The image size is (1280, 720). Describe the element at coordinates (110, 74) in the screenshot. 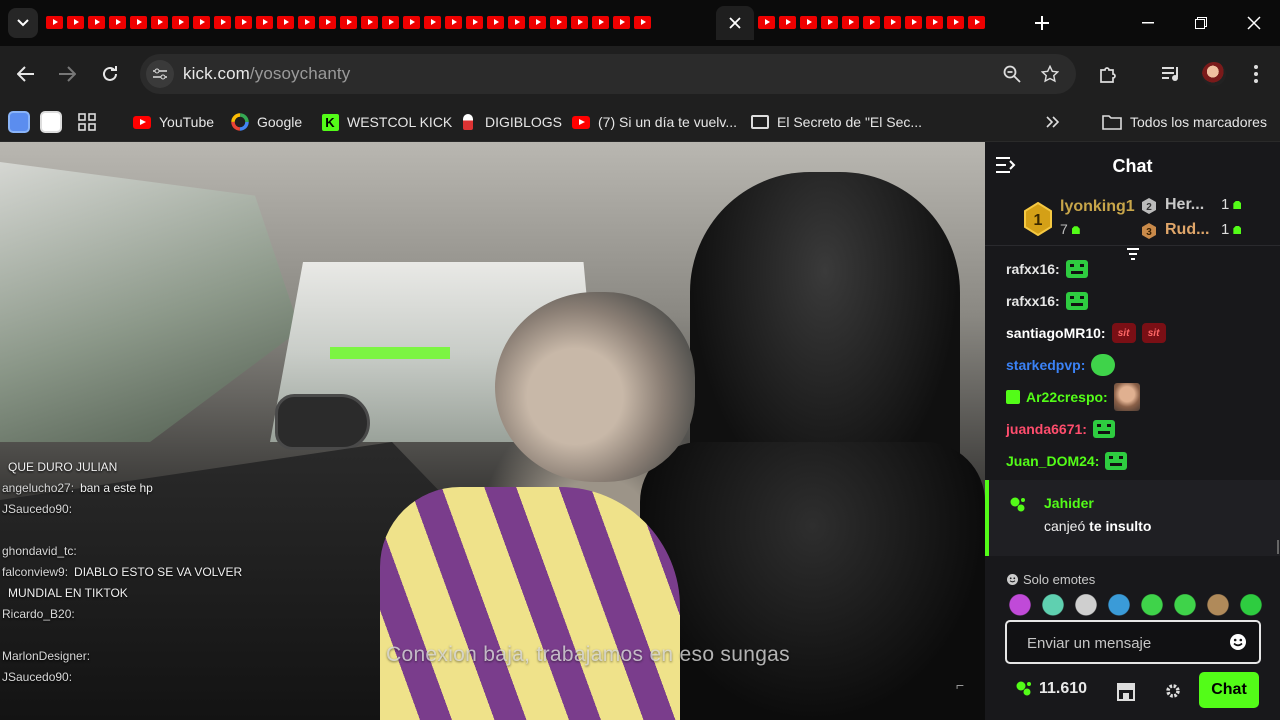

I see `reload-button` at that location.